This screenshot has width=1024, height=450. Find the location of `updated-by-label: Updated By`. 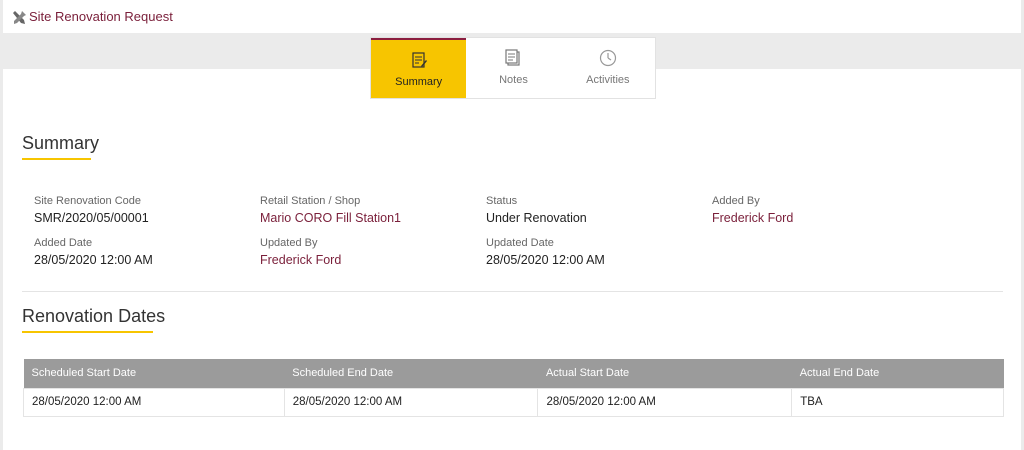

updated-by-label: Updated By is located at coordinates (289, 243).